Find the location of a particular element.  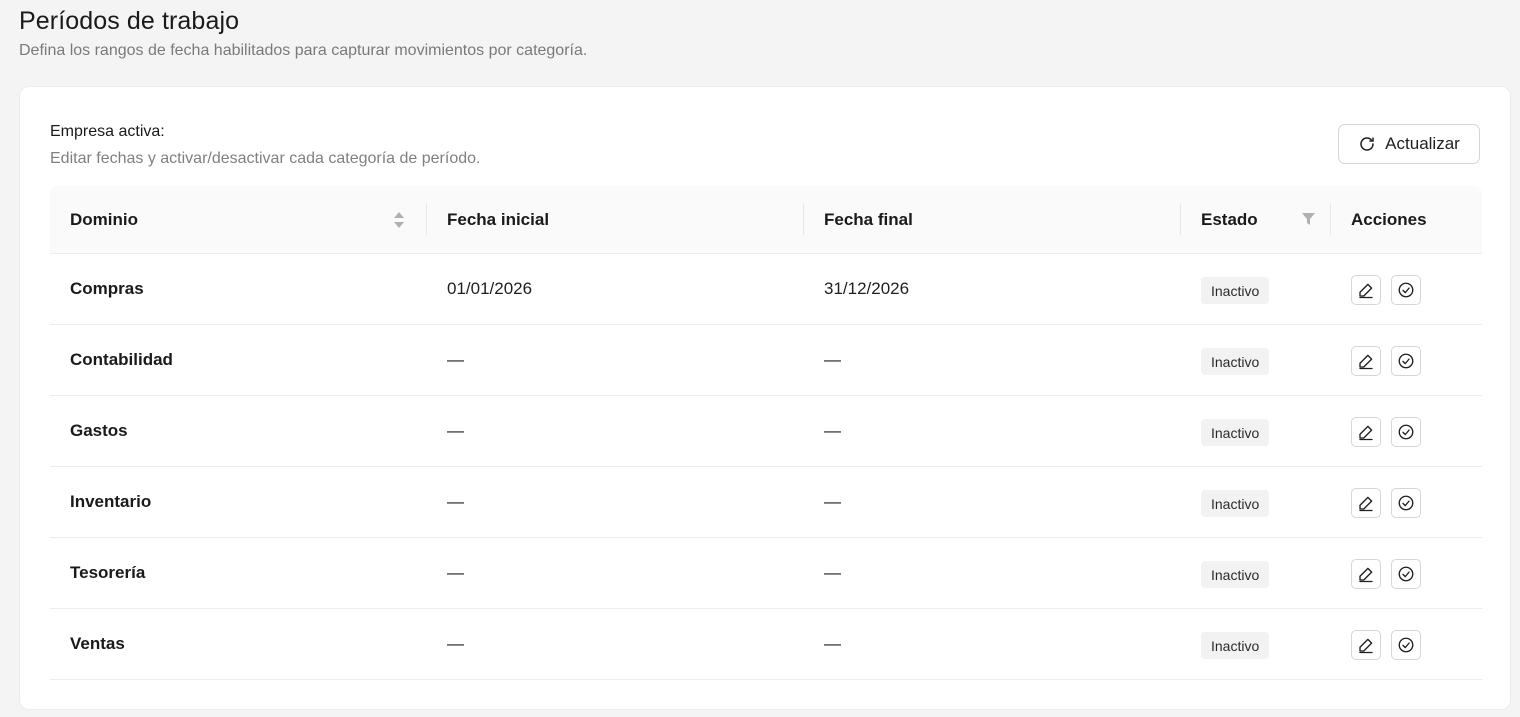

domain-cell: Contabilidad is located at coordinates (121, 359).